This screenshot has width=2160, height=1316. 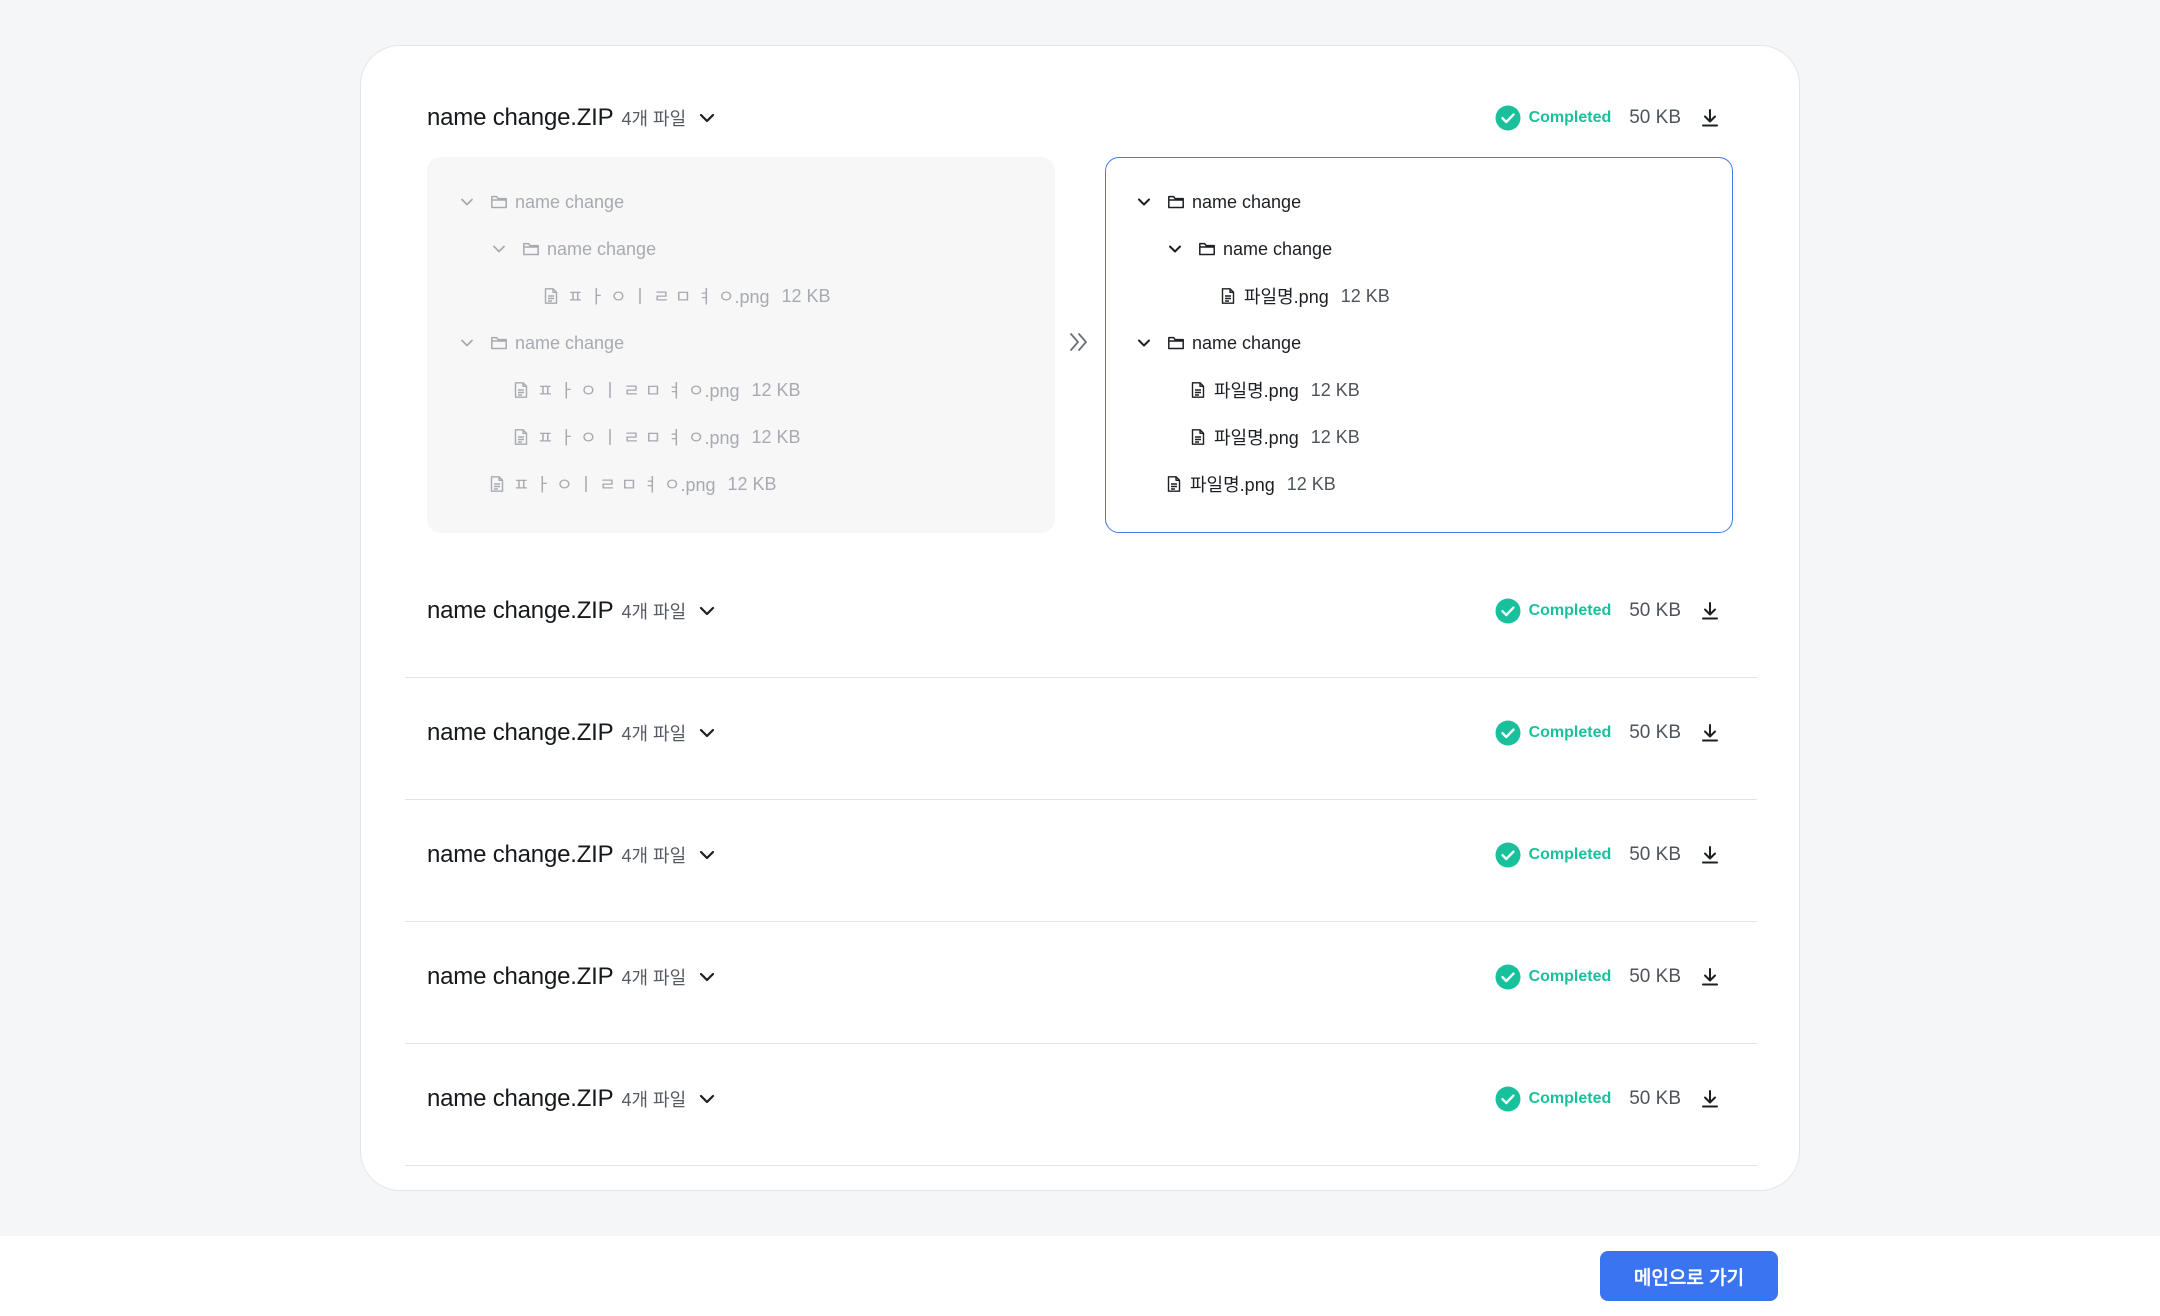 I want to click on divider, so click(x=1081, y=1165).